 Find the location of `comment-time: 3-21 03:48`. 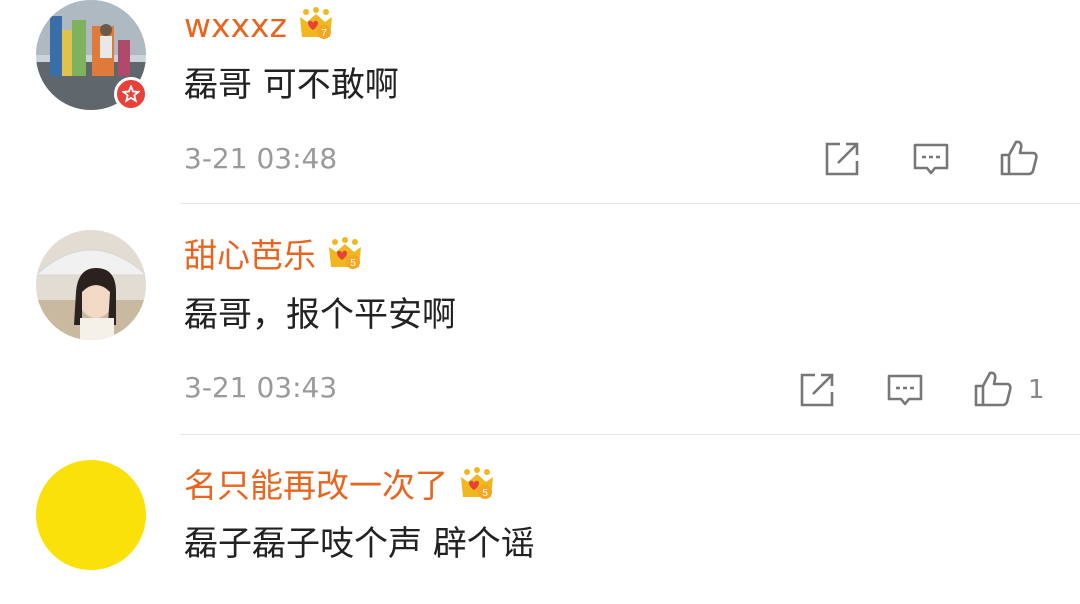

comment-time: 3-21 03:48 is located at coordinates (261, 158).